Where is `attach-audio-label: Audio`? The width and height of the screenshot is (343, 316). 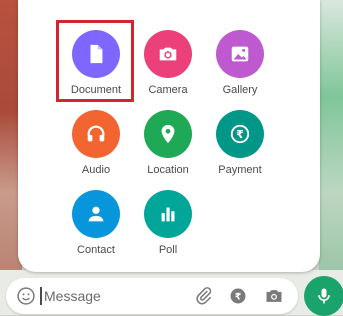
attach-audio-label: Audio is located at coordinates (96, 170).